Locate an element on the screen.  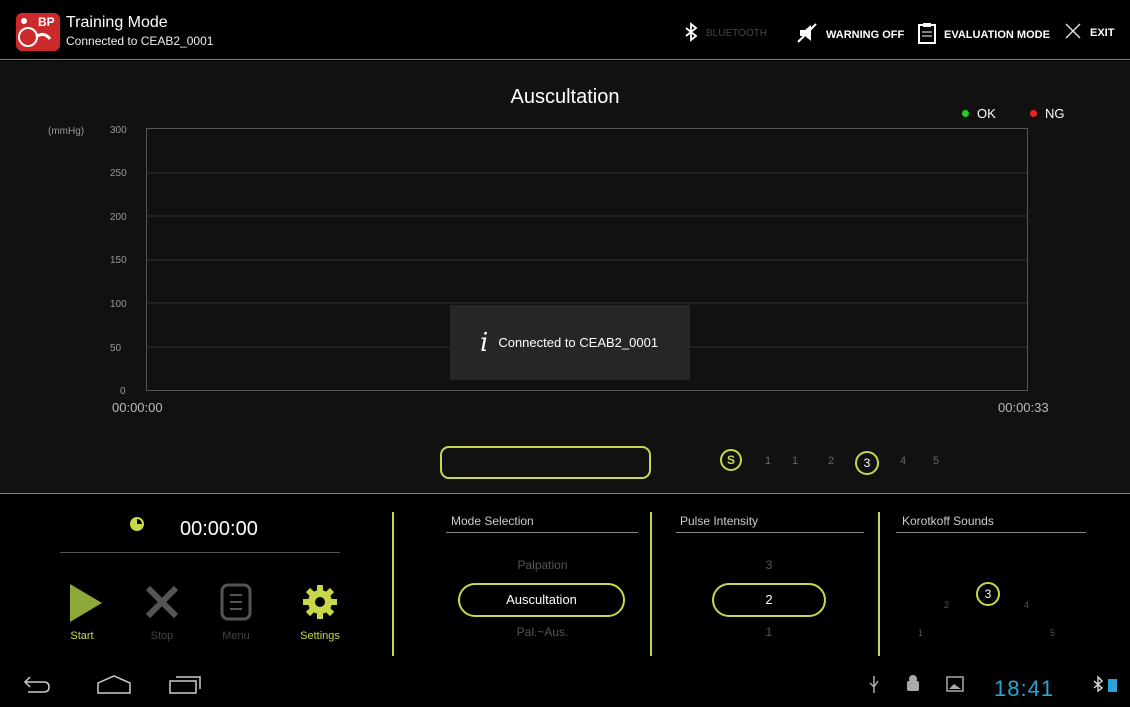
zoom-level: 4 is located at coordinates (903, 461).